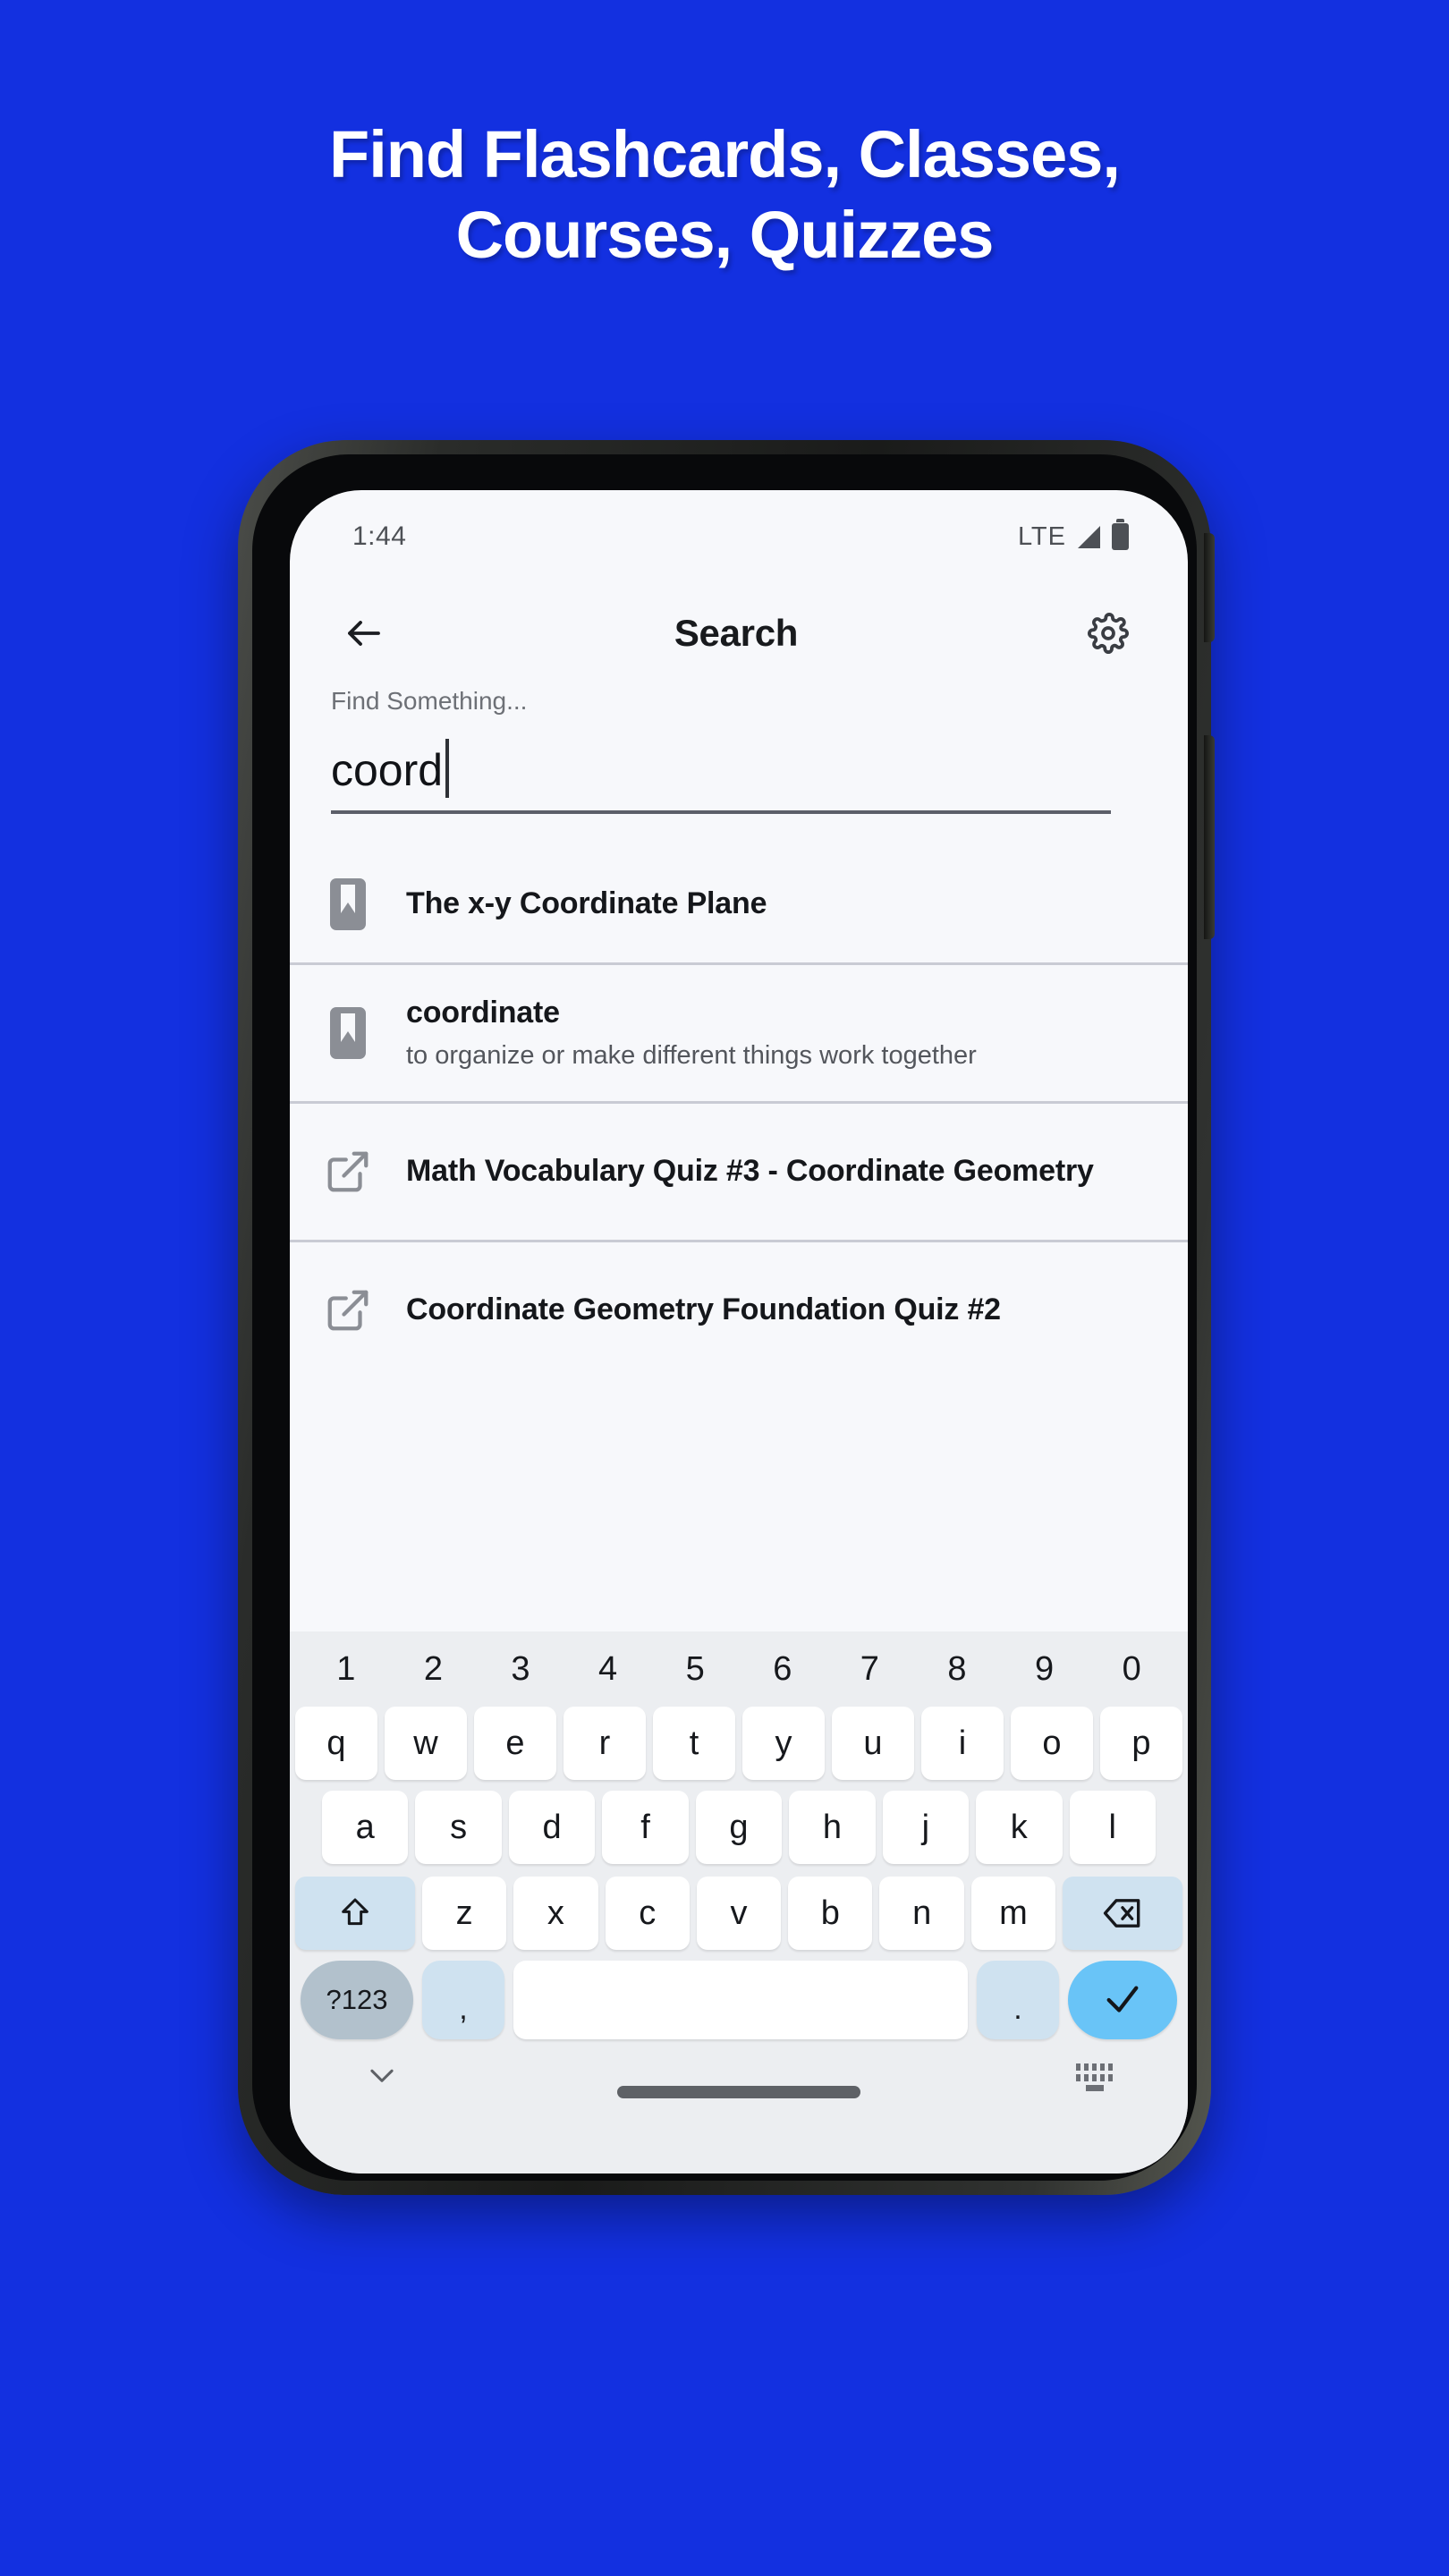 The width and height of the screenshot is (1449, 2576). What do you see at coordinates (552, 1827) in the screenshot?
I see `key-d: d` at bounding box center [552, 1827].